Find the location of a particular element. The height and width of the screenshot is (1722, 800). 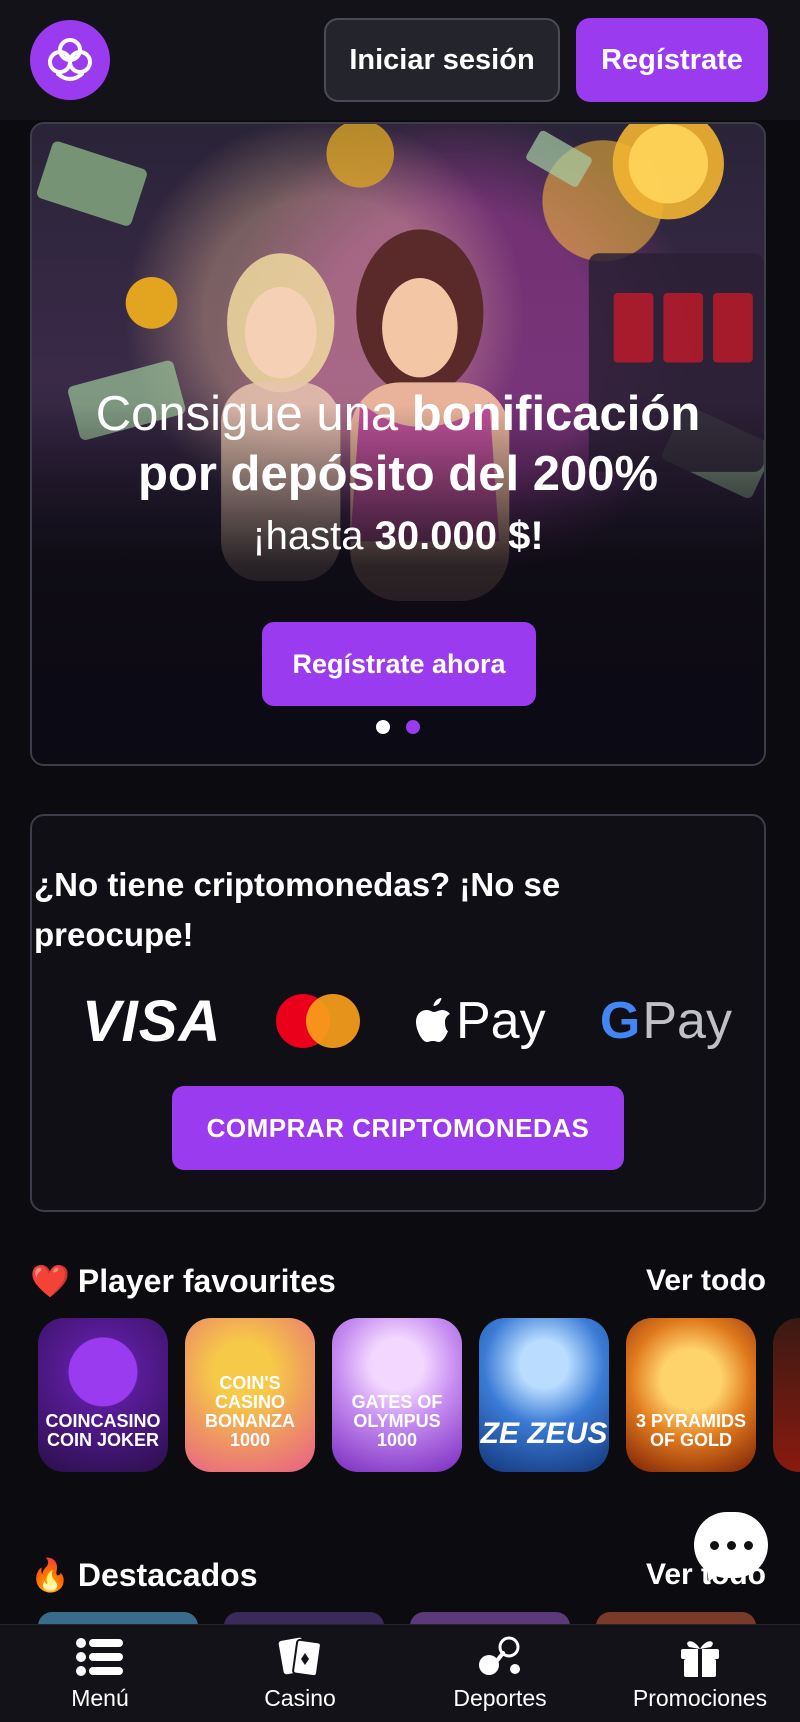

featured-title: Destacados is located at coordinates (167, 1574).